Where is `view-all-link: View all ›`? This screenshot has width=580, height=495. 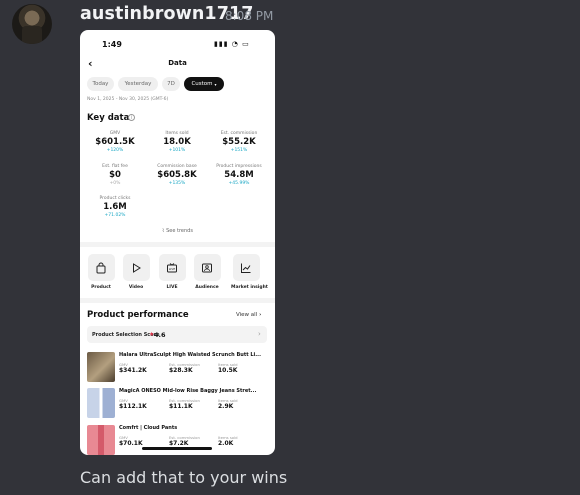 view-all-link: View all › is located at coordinates (248, 315).